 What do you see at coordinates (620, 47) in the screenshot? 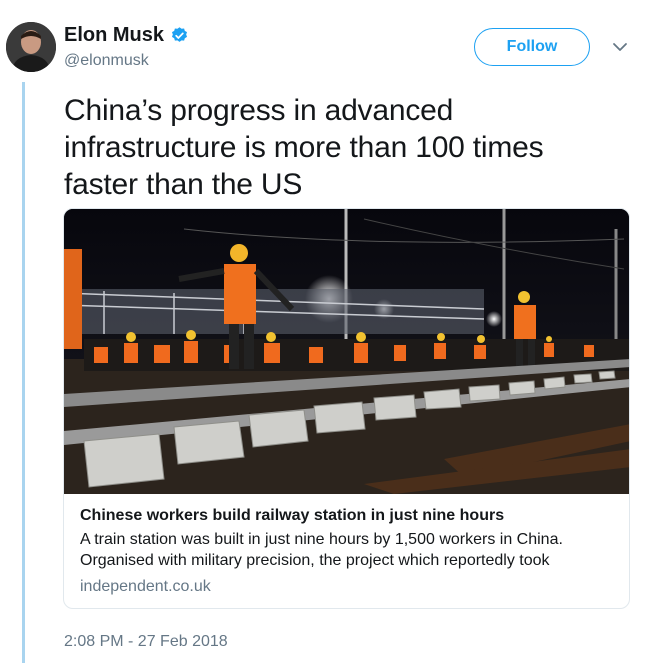
I see `chevron-down-icon` at bounding box center [620, 47].